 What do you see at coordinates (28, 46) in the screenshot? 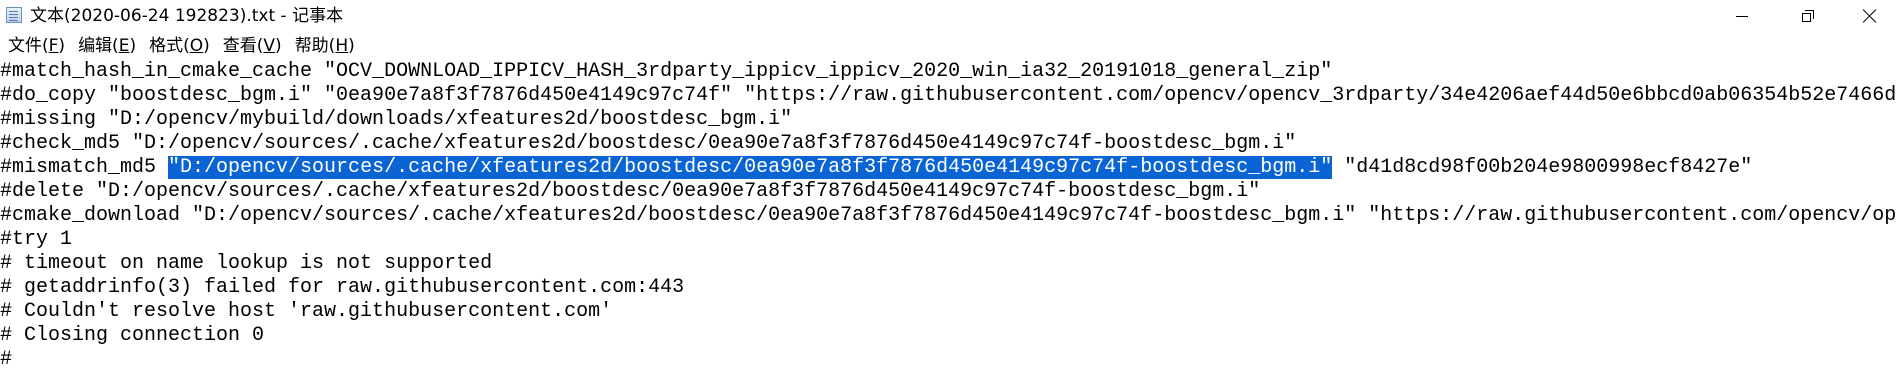
I see `menu-file-label: 文件(` at bounding box center [28, 46].